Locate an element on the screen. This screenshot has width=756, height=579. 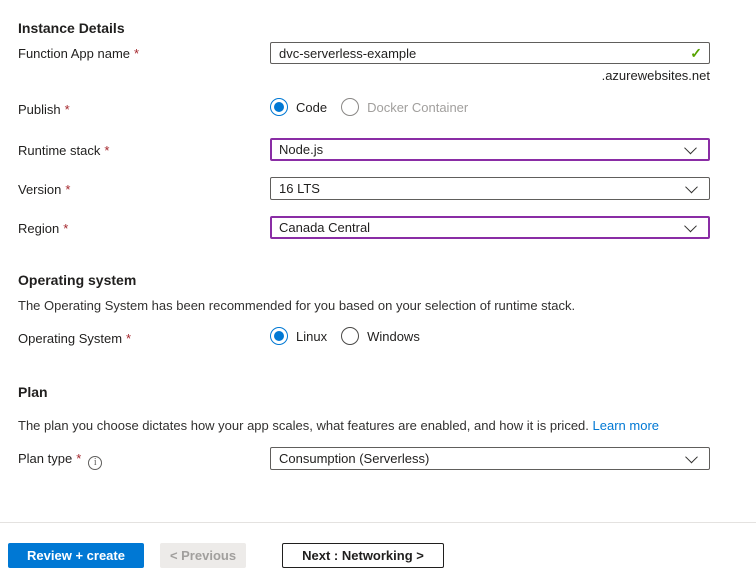
radio-code: Code is located at coordinates (298, 107).